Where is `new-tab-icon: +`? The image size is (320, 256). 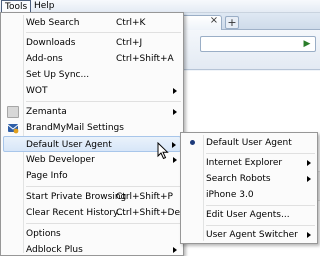 new-tab-icon: + is located at coordinates (232, 22).